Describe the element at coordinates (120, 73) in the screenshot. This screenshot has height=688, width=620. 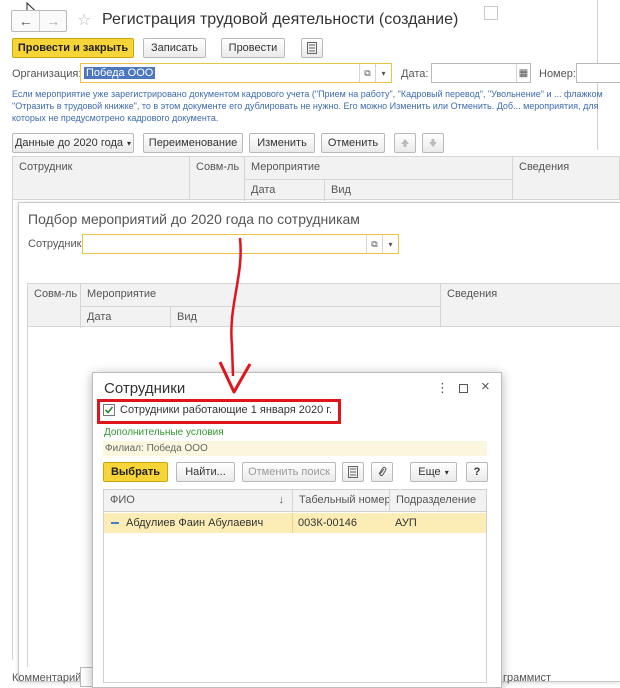
I see `organization-value: Победа ООО` at that location.